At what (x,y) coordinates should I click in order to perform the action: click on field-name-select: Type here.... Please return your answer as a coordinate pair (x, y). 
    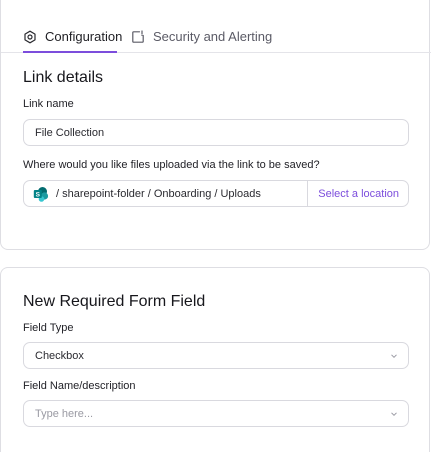
    Looking at the image, I should click on (216, 413).